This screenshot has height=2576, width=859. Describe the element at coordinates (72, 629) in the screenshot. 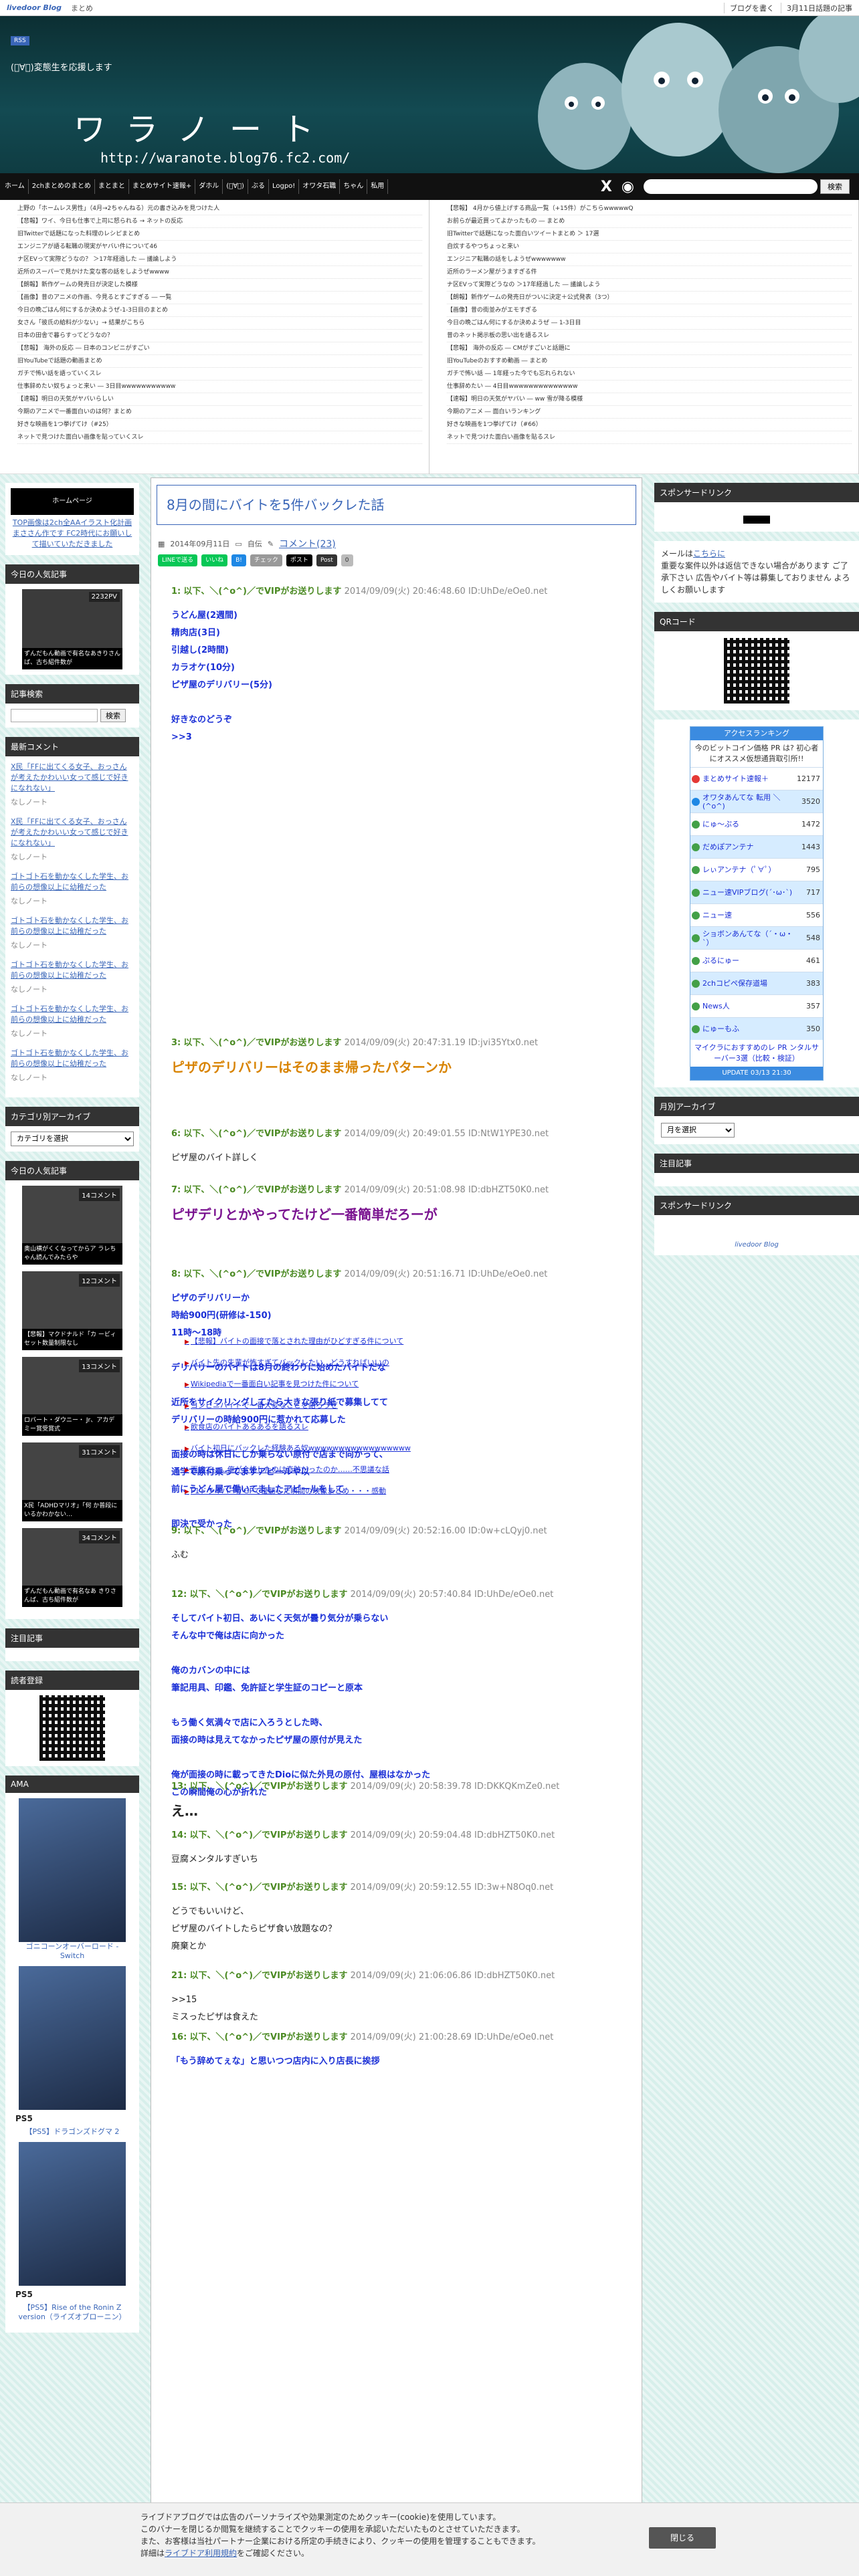

I see `popular-thumb: 2232PV ずんだもん動画で有名なあきりさんば、古ち紹件数が` at that location.